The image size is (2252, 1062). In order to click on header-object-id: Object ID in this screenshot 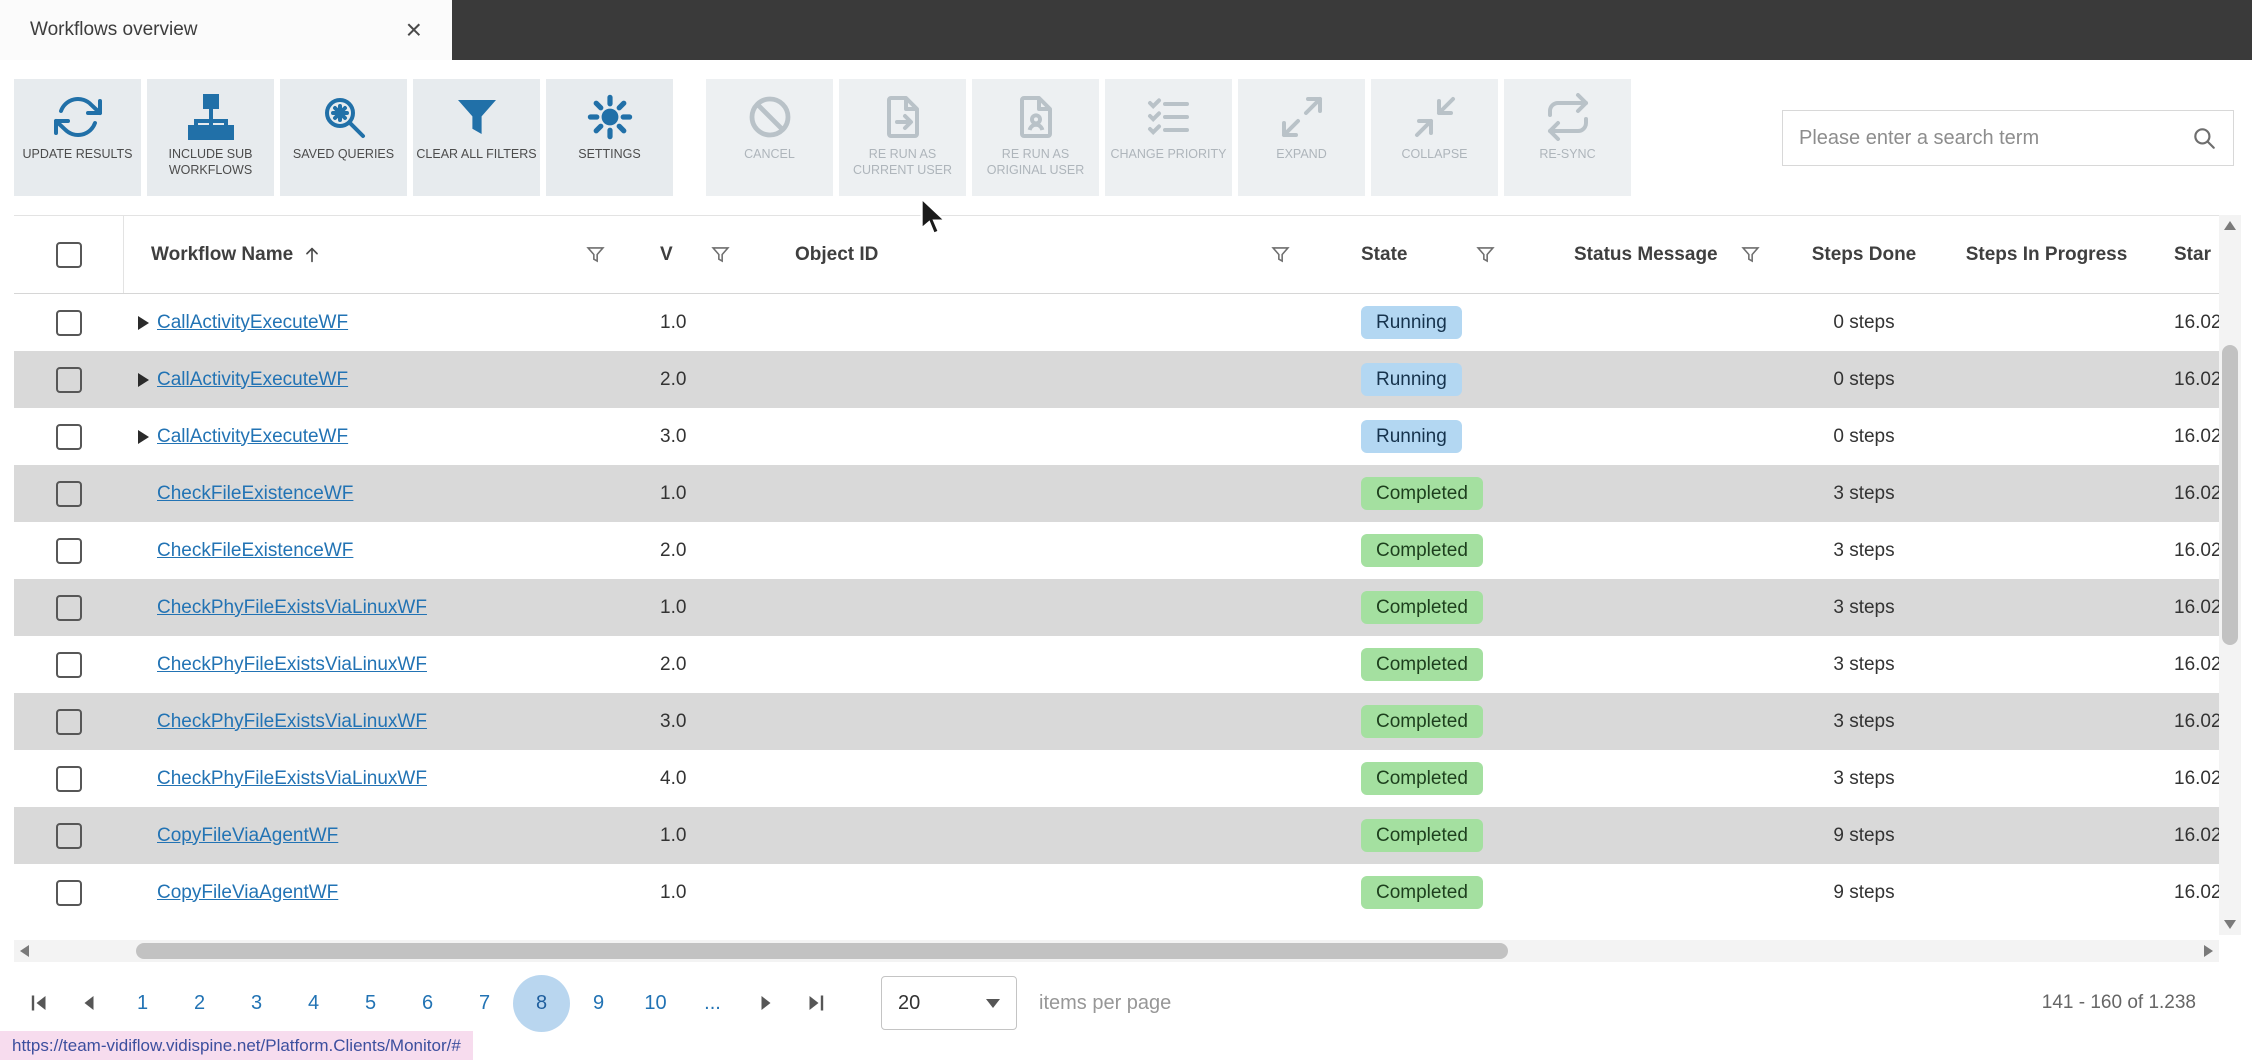, I will do `click(1024, 254)`.